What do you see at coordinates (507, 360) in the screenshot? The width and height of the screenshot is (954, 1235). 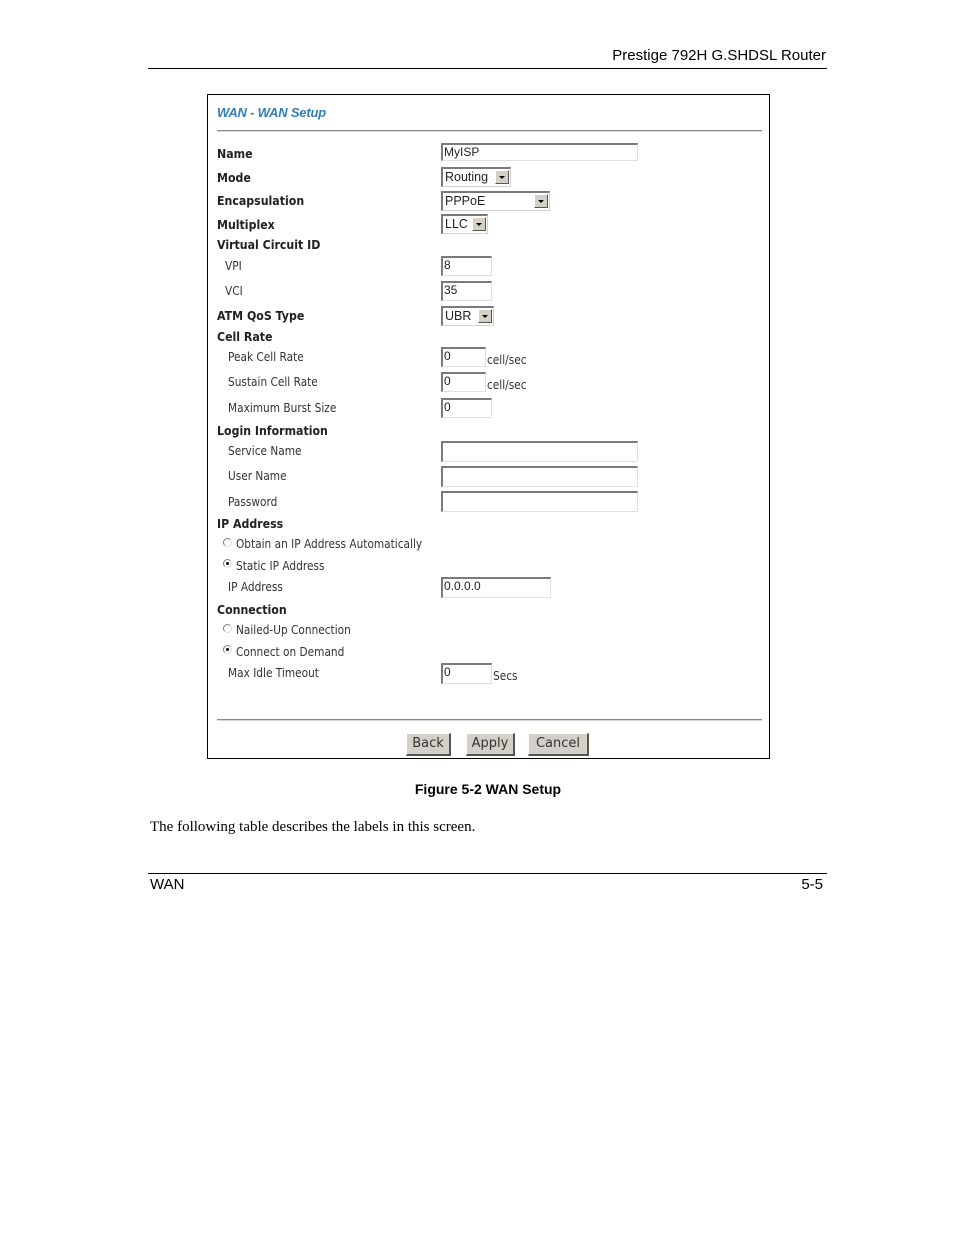 I see `peak-cell-rate-unit: cell/sec` at bounding box center [507, 360].